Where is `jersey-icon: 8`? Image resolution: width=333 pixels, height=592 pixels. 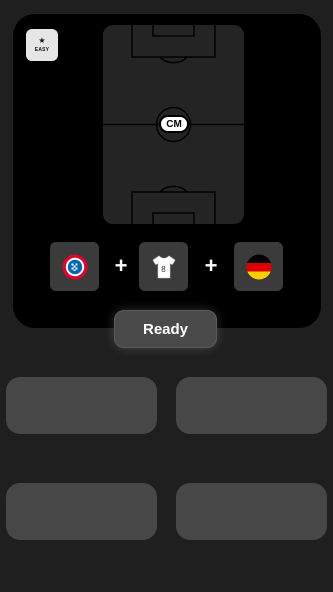 jersey-icon: 8 is located at coordinates (164, 267).